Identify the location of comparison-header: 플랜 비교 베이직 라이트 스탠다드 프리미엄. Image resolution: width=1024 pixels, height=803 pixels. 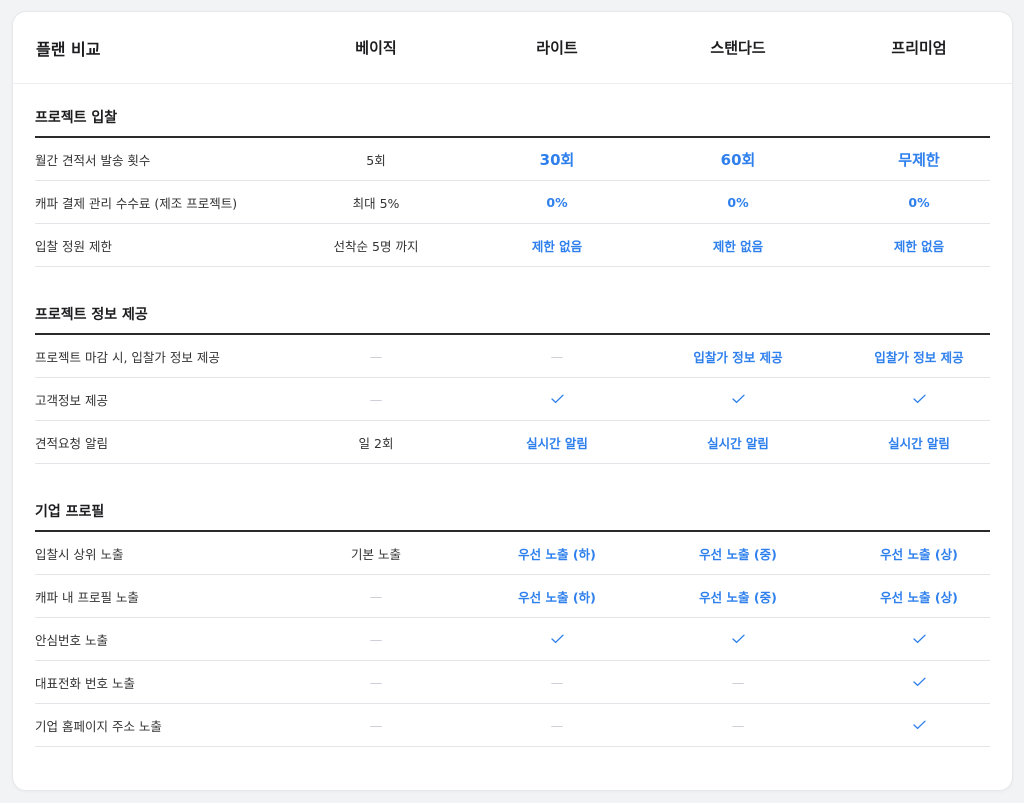
(512, 48).